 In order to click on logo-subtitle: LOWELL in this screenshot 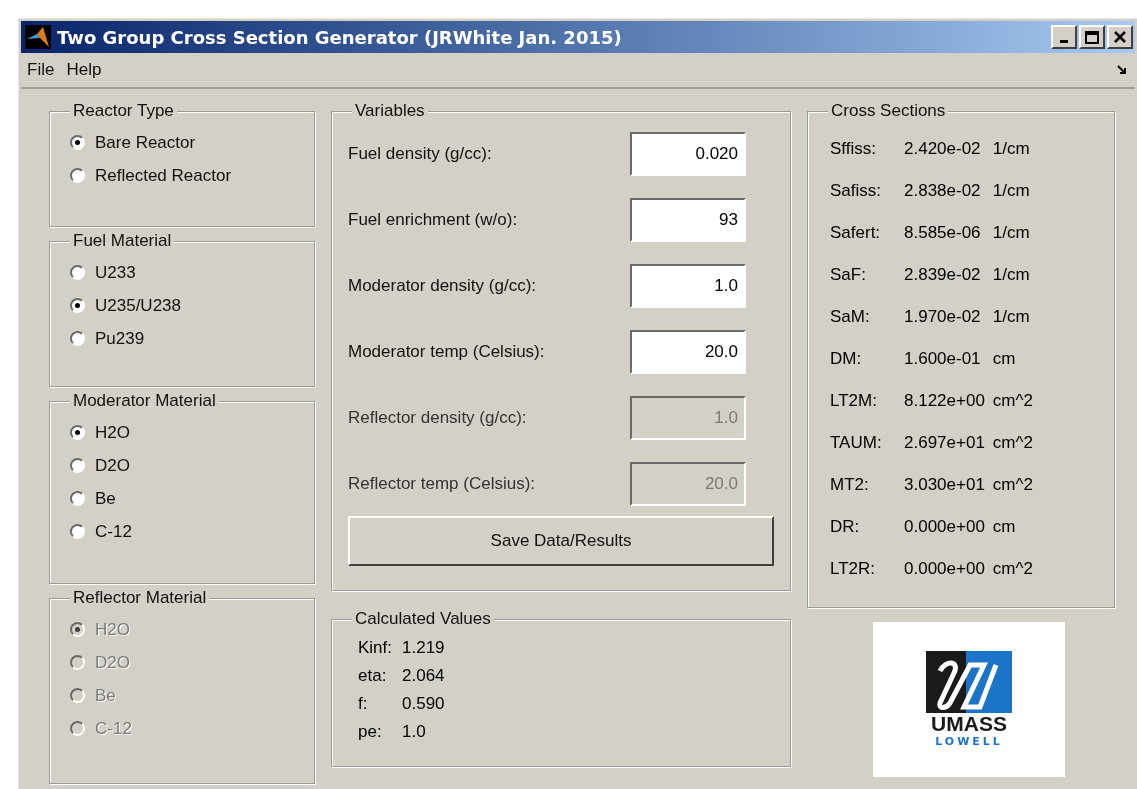, I will do `click(969, 741)`.